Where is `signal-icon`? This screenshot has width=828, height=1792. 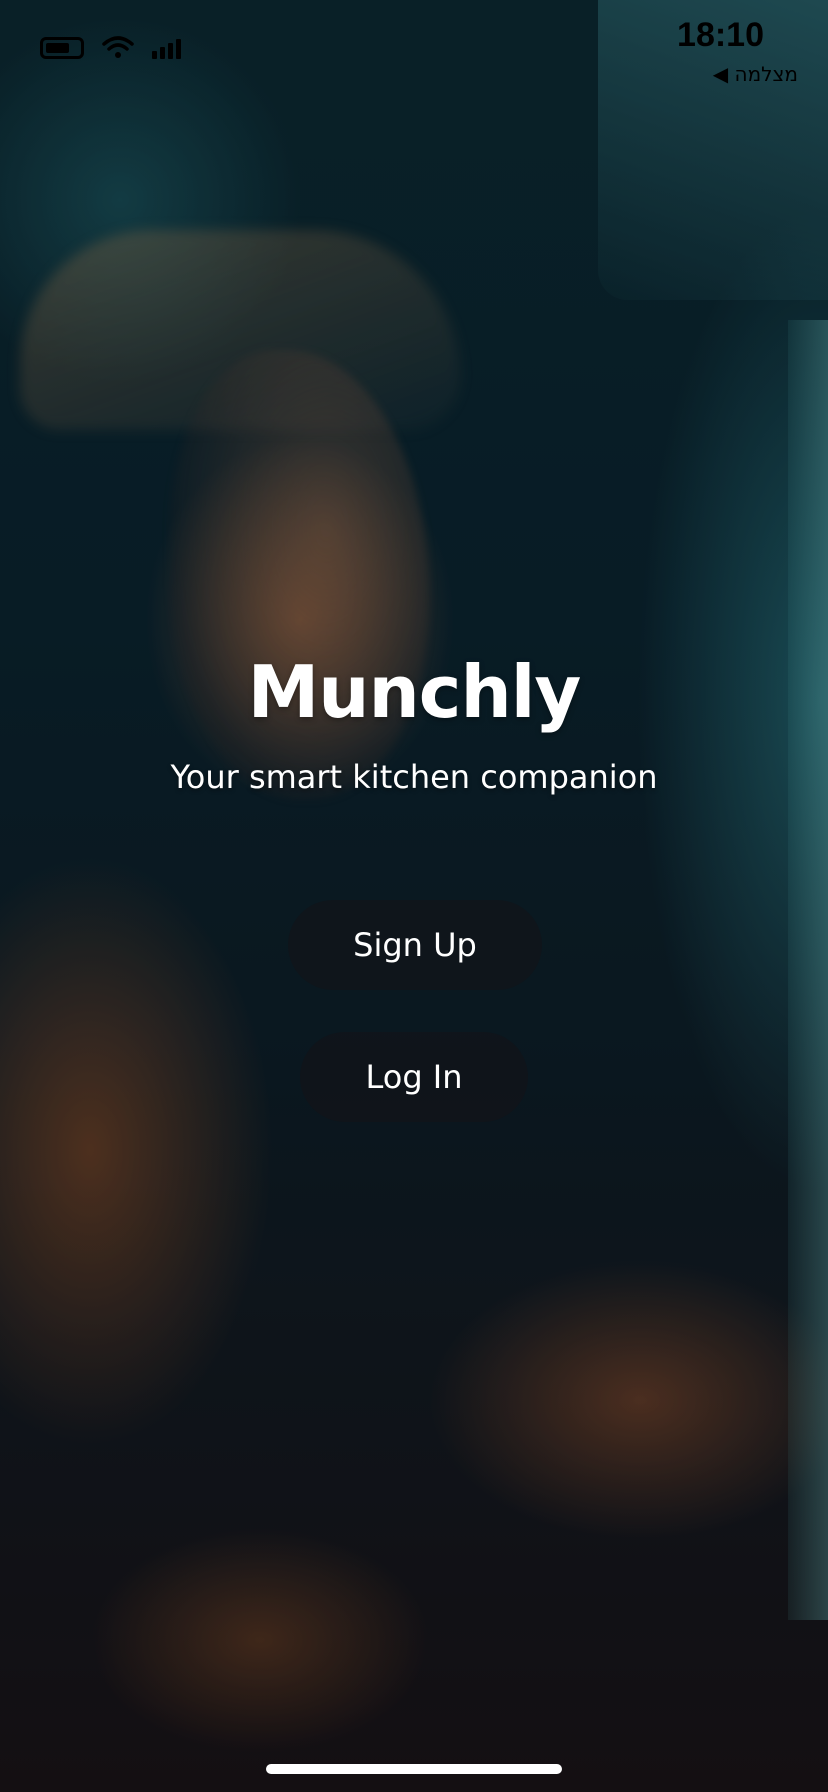
signal-icon is located at coordinates (166, 48).